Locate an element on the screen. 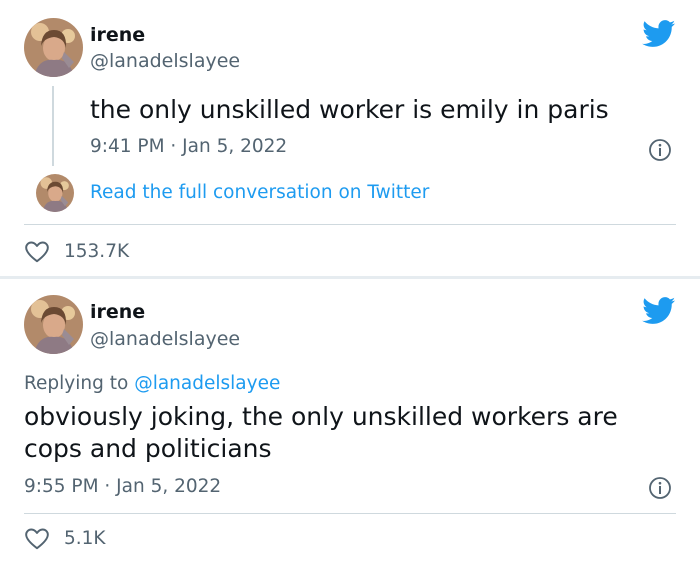 This screenshot has height=566, width=700. tweet-timestamp: 9:55 PM · Jan 5, 2022 is located at coordinates (122, 486).